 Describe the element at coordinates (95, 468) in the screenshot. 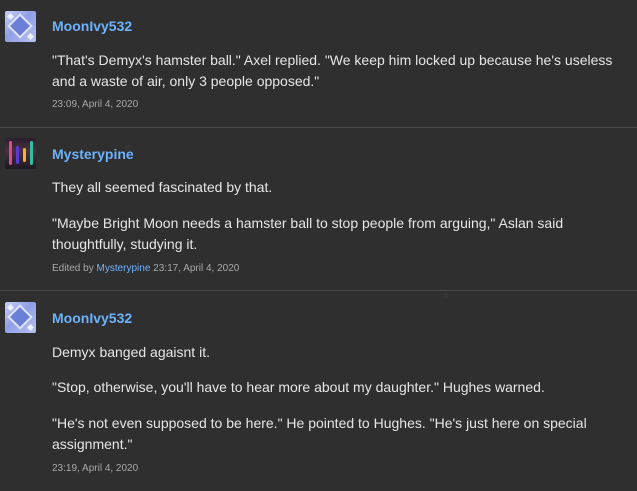

I see `post-timestamp: 23:19, April 4, 2020` at that location.